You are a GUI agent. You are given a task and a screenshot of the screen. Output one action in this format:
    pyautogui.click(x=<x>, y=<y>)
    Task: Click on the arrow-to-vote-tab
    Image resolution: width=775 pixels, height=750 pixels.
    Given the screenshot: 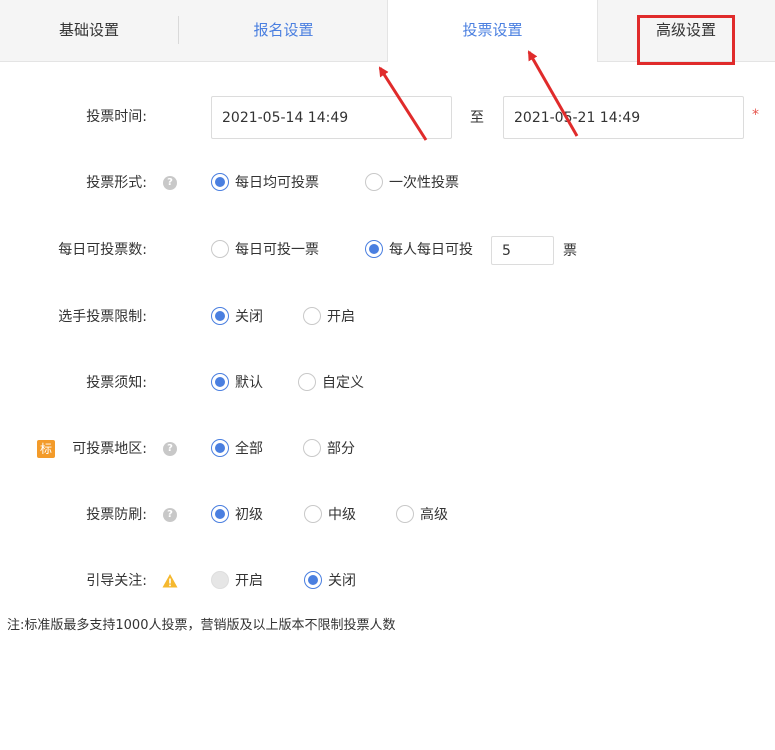 What is the action you would take?
    pyautogui.click(x=553, y=93)
    